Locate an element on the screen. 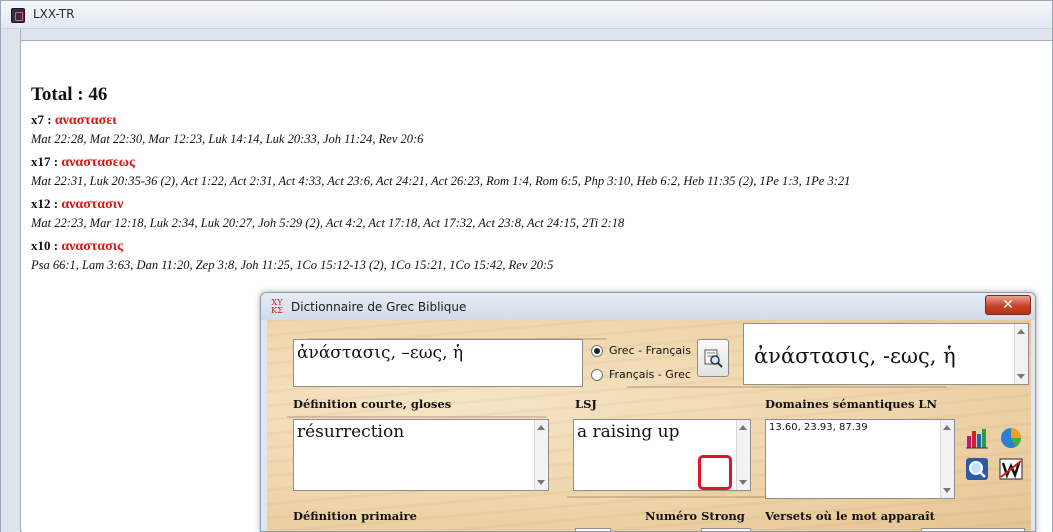 The height and width of the screenshot is (532, 1053). verses-label: Versets où le mot apparaît is located at coordinates (850, 516).